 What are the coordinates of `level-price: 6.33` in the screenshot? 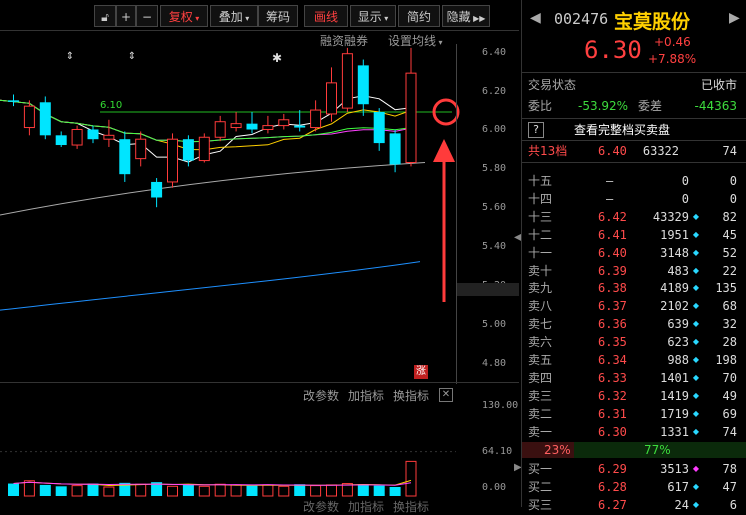 It's located at (612, 377).